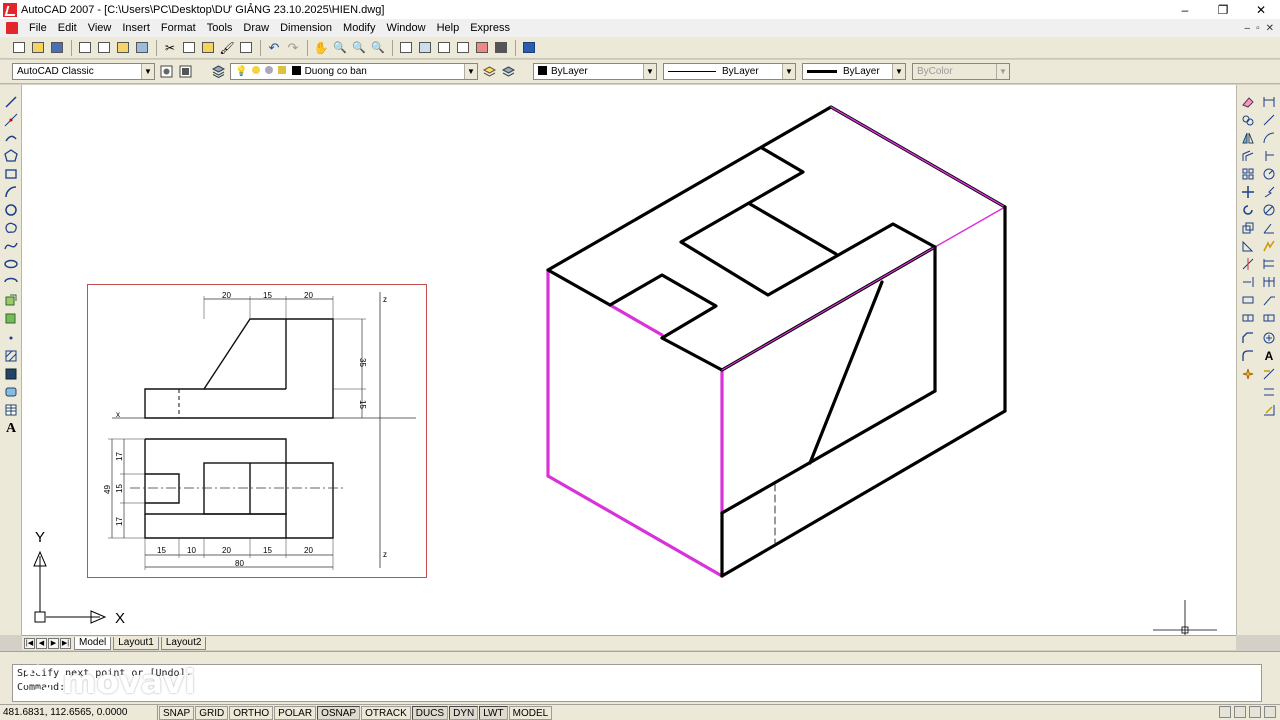  What do you see at coordinates (68, 28) in the screenshot?
I see `menu-edit: Edit` at bounding box center [68, 28].